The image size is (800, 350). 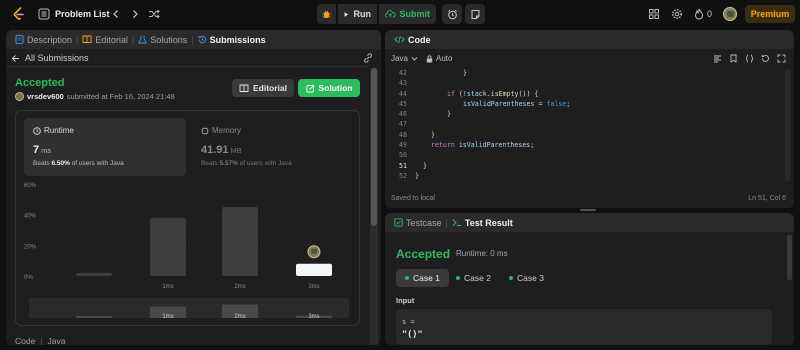 I want to click on notes-button, so click(x=475, y=14).